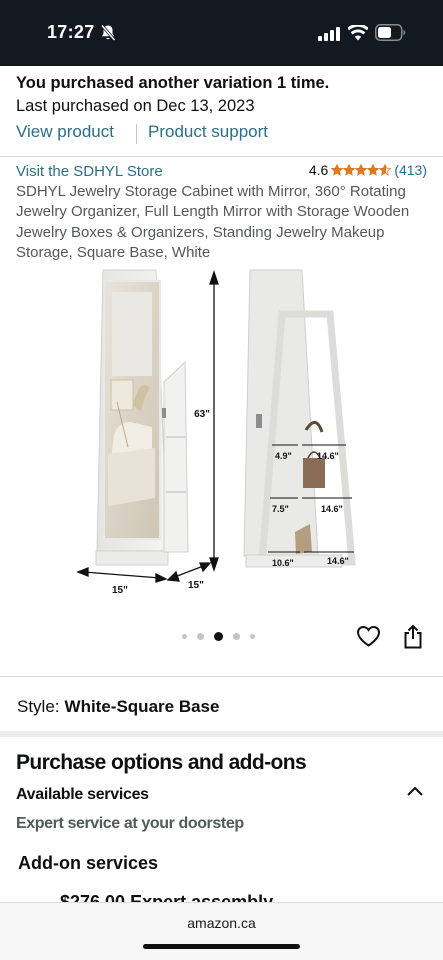  I want to click on status-time: 17:27, so click(71, 32).